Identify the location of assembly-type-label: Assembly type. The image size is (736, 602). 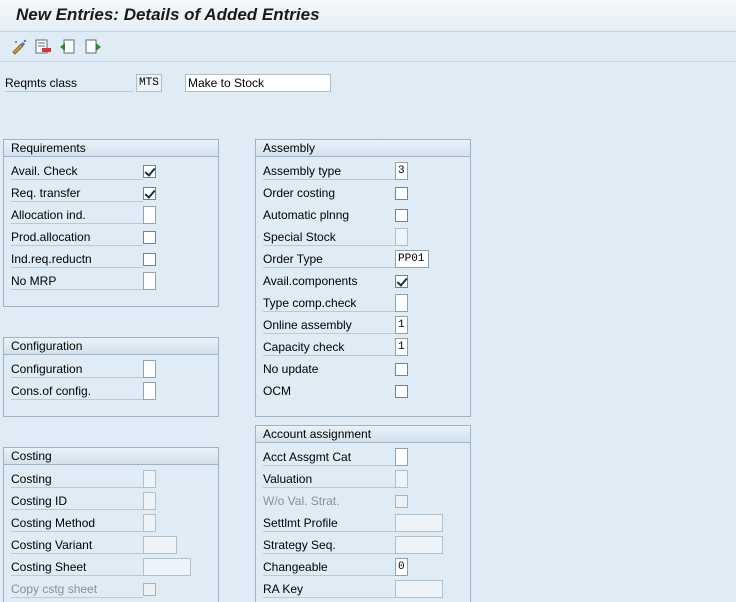
(329, 171).